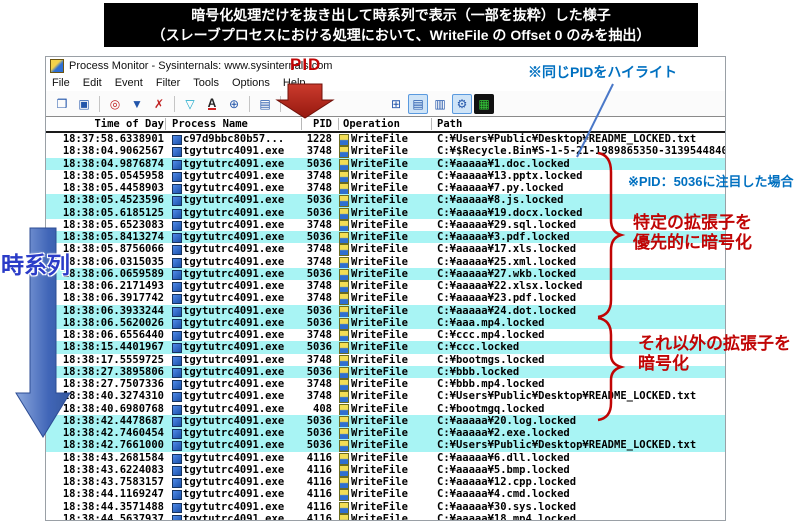  What do you see at coordinates (113, 433) in the screenshot?
I see `time-of-day-cell: 18:38:42.7460454` at bounding box center [113, 433].